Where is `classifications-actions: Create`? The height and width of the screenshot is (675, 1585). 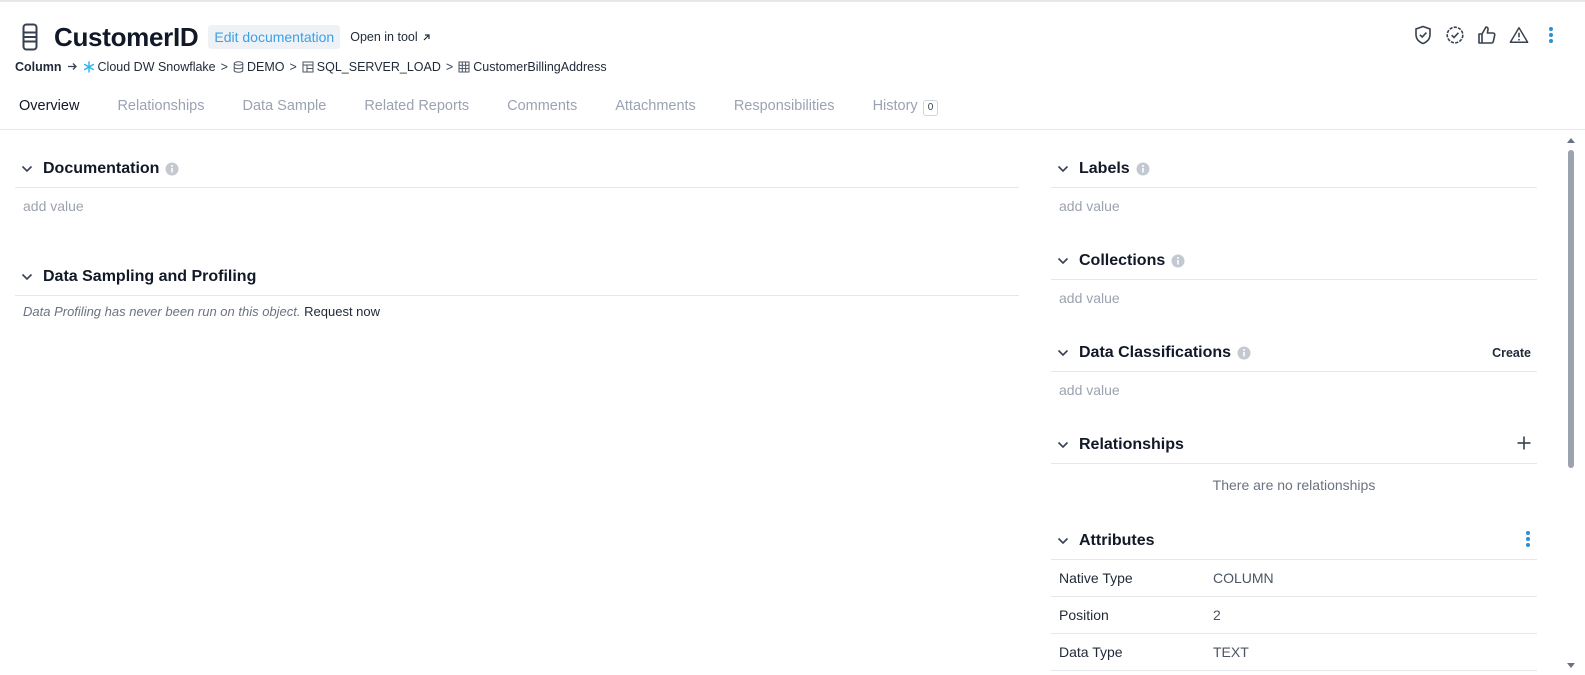
classifications-actions: Create is located at coordinates (1511, 353).